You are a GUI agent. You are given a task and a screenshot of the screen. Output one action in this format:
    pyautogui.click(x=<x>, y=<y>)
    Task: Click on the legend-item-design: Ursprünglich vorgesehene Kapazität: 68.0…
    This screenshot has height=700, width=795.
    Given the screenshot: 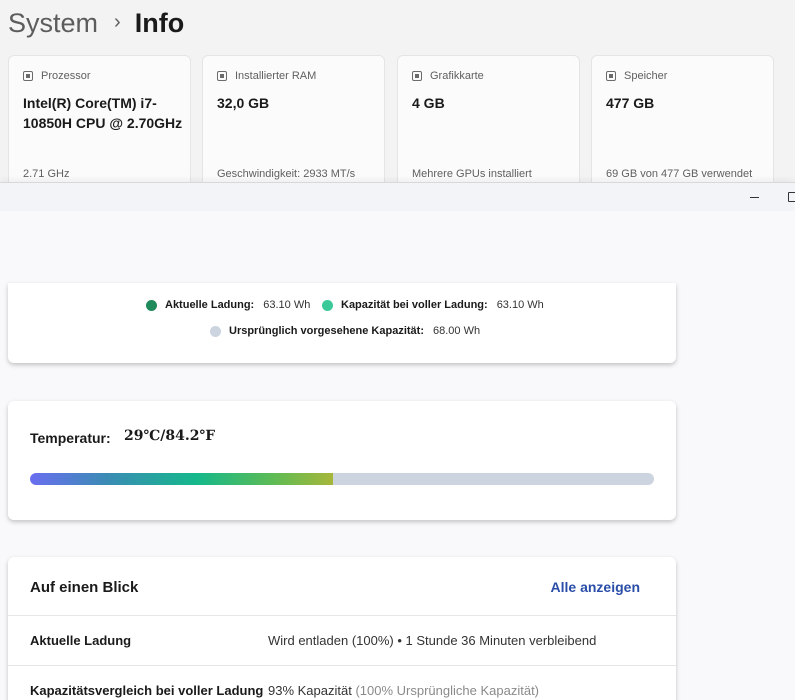 What is the action you would take?
    pyautogui.click(x=345, y=331)
    